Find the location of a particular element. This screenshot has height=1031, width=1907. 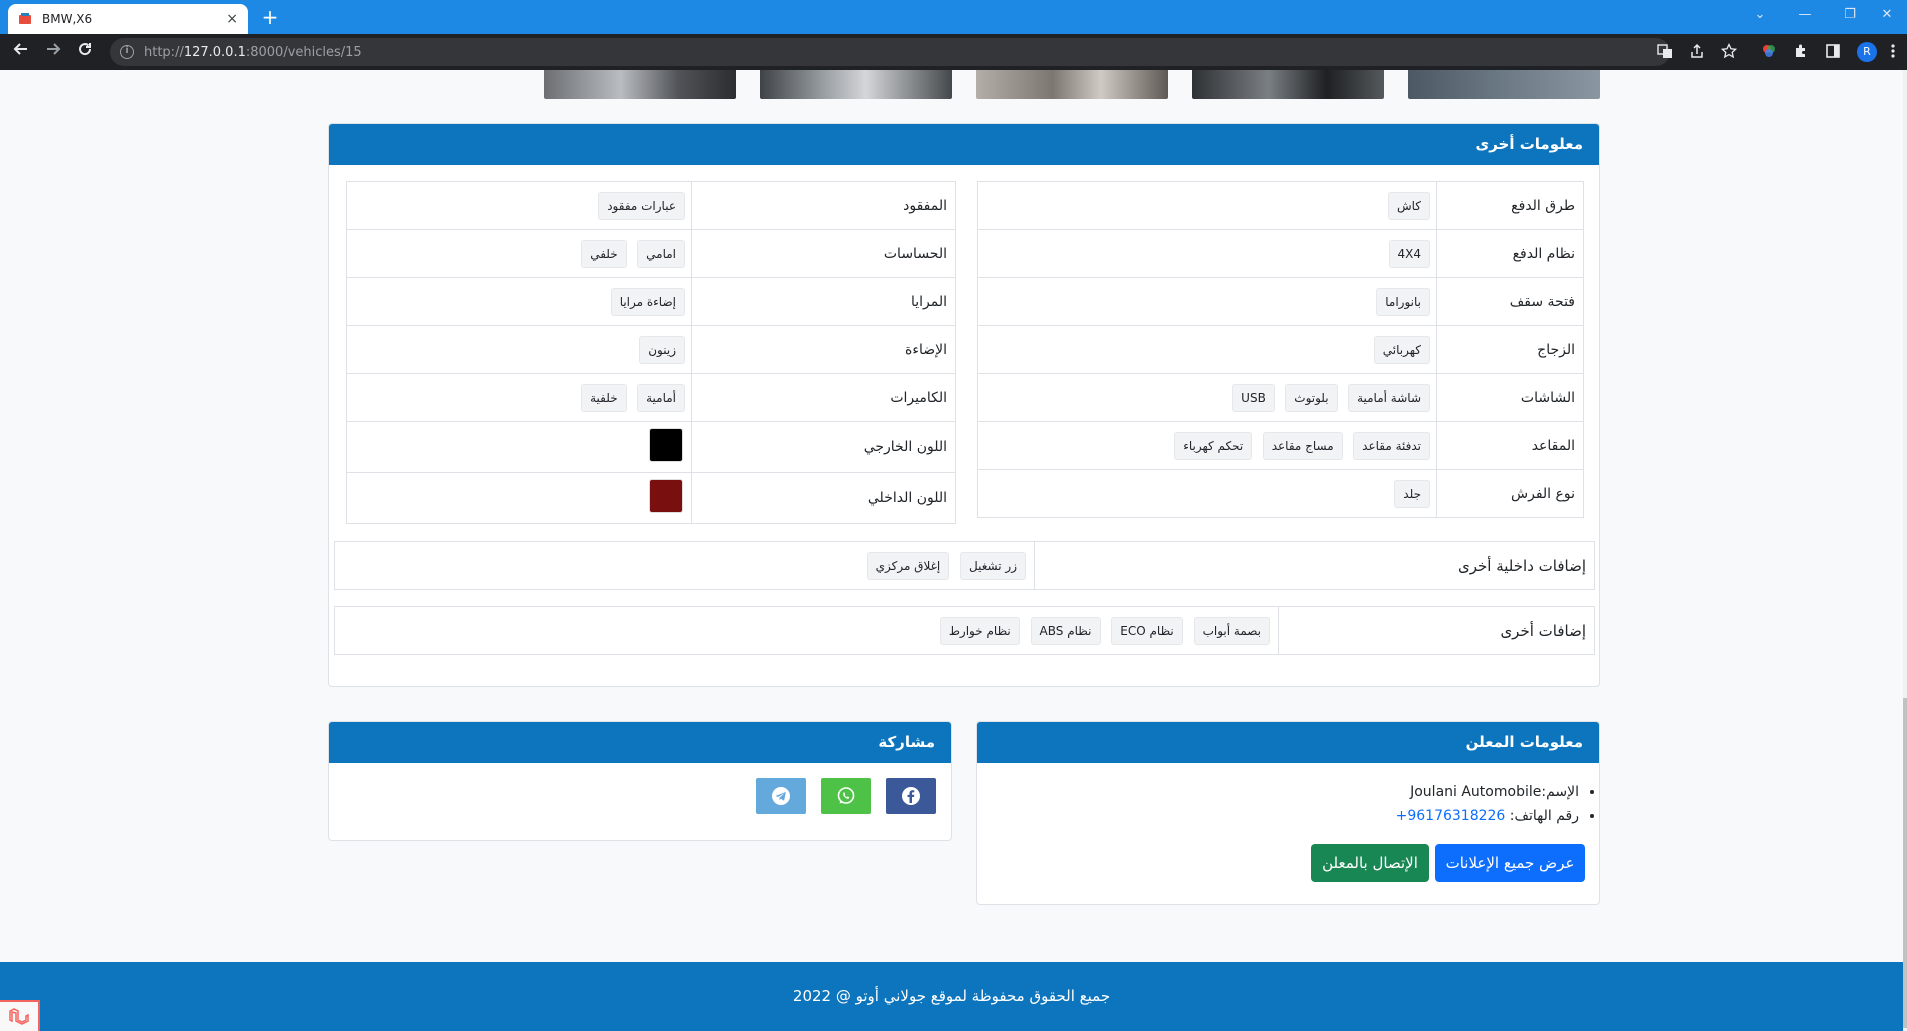

spec-label: نظام الدفع is located at coordinates (1510, 253).